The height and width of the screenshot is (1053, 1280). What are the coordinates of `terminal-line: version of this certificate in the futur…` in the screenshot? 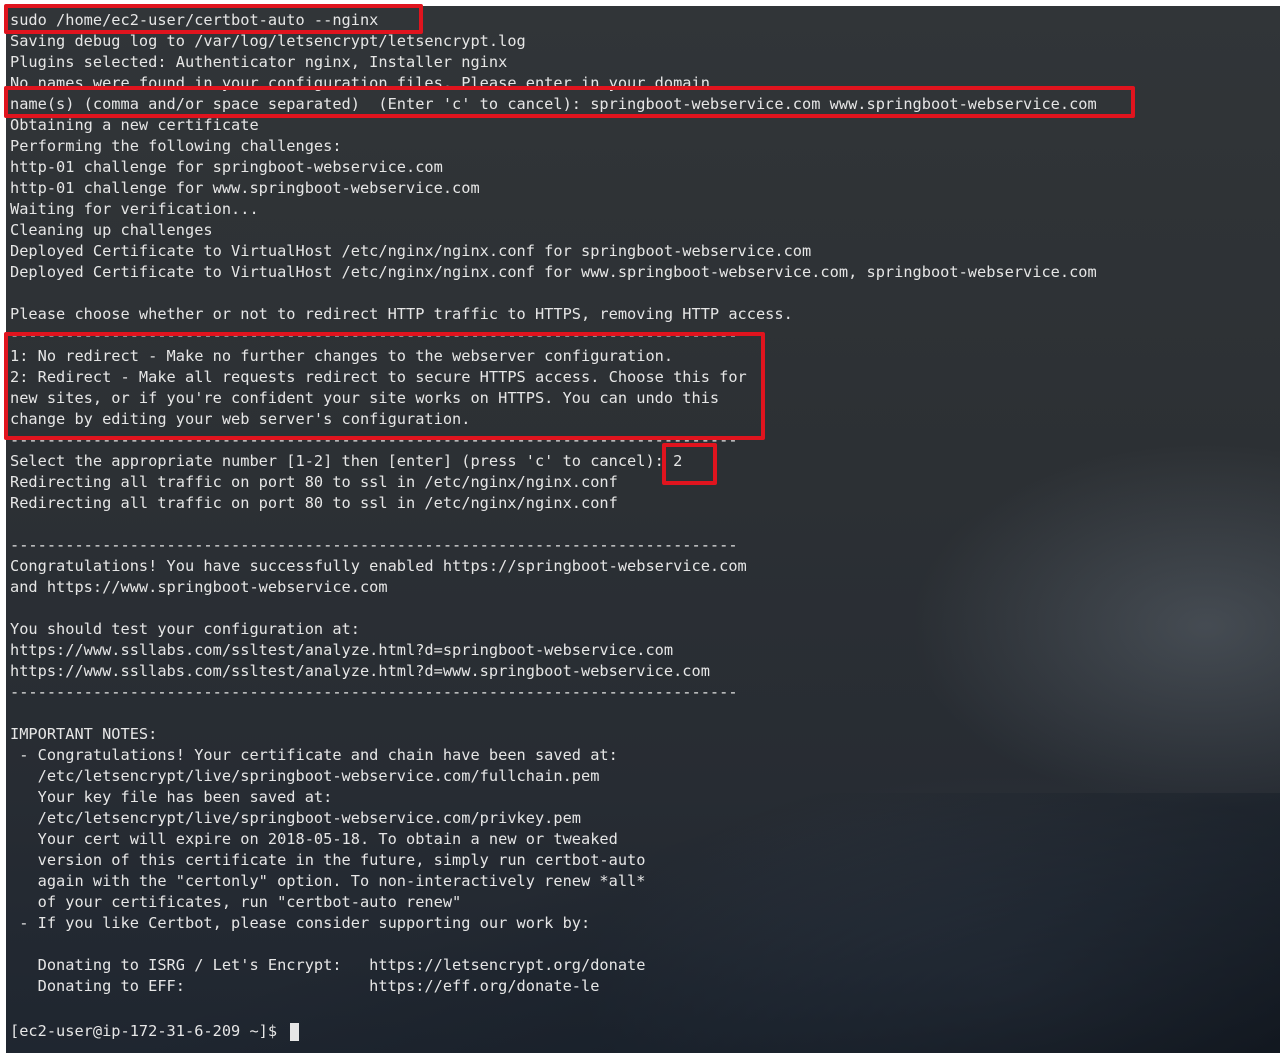 It's located at (328, 860).